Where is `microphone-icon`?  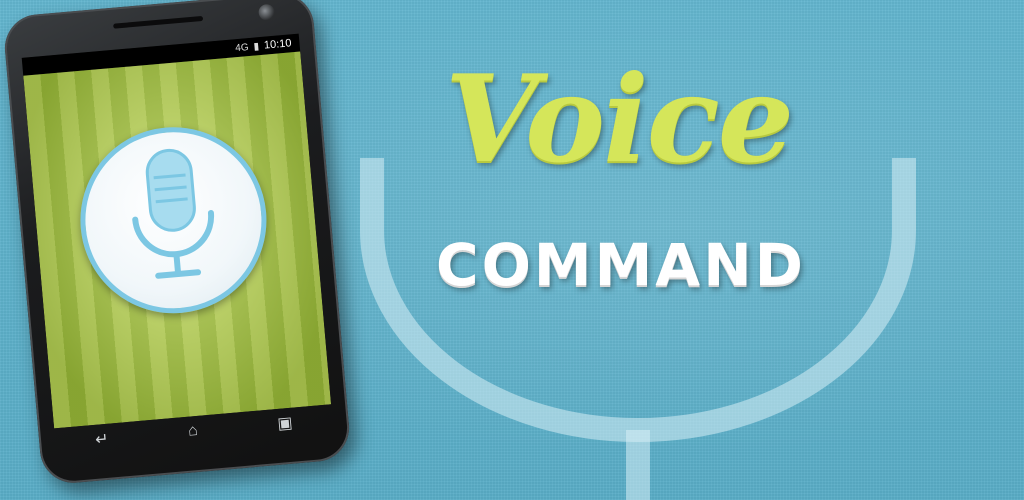 microphone-icon is located at coordinates (173, 213).